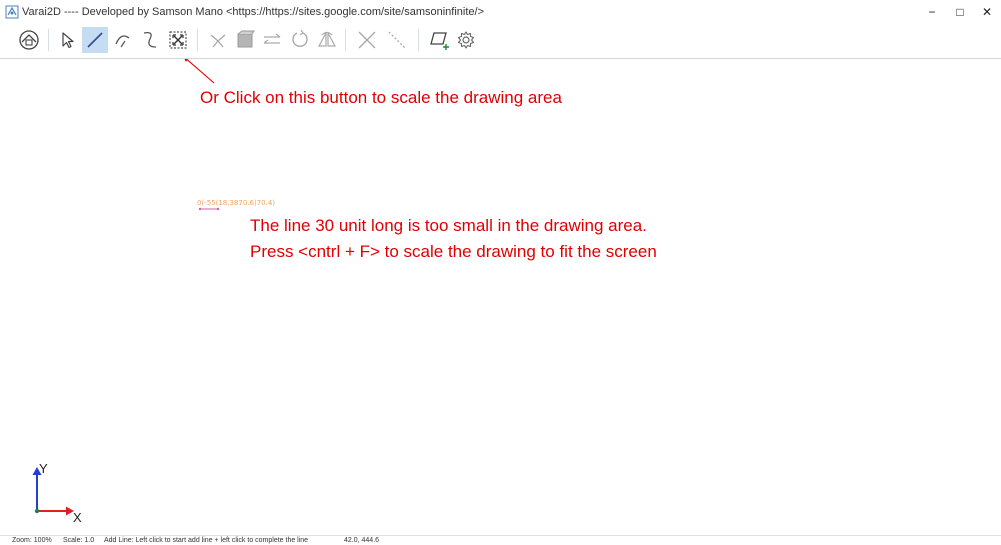 The height and width of the screenshot is (545, 1001). What do you see at coordinates (199, 71) in the screenshot?
I see `annotation-arrow` at bounding box center [199, 71].